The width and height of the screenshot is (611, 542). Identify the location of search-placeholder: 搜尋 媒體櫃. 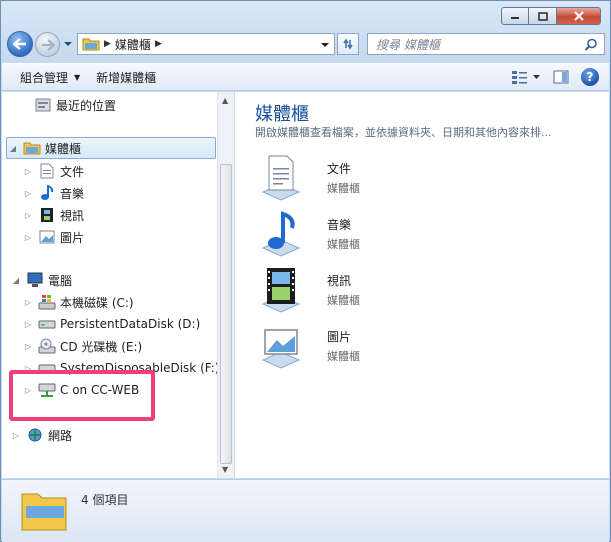
(408, 44).